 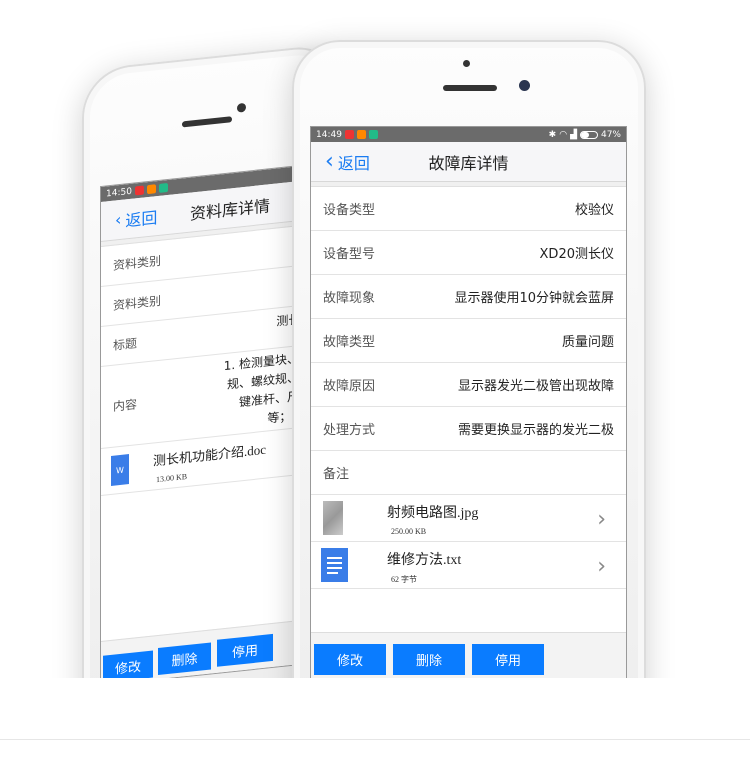 I want to click on image-thumbnail-icon, so click(x=333, y=518).